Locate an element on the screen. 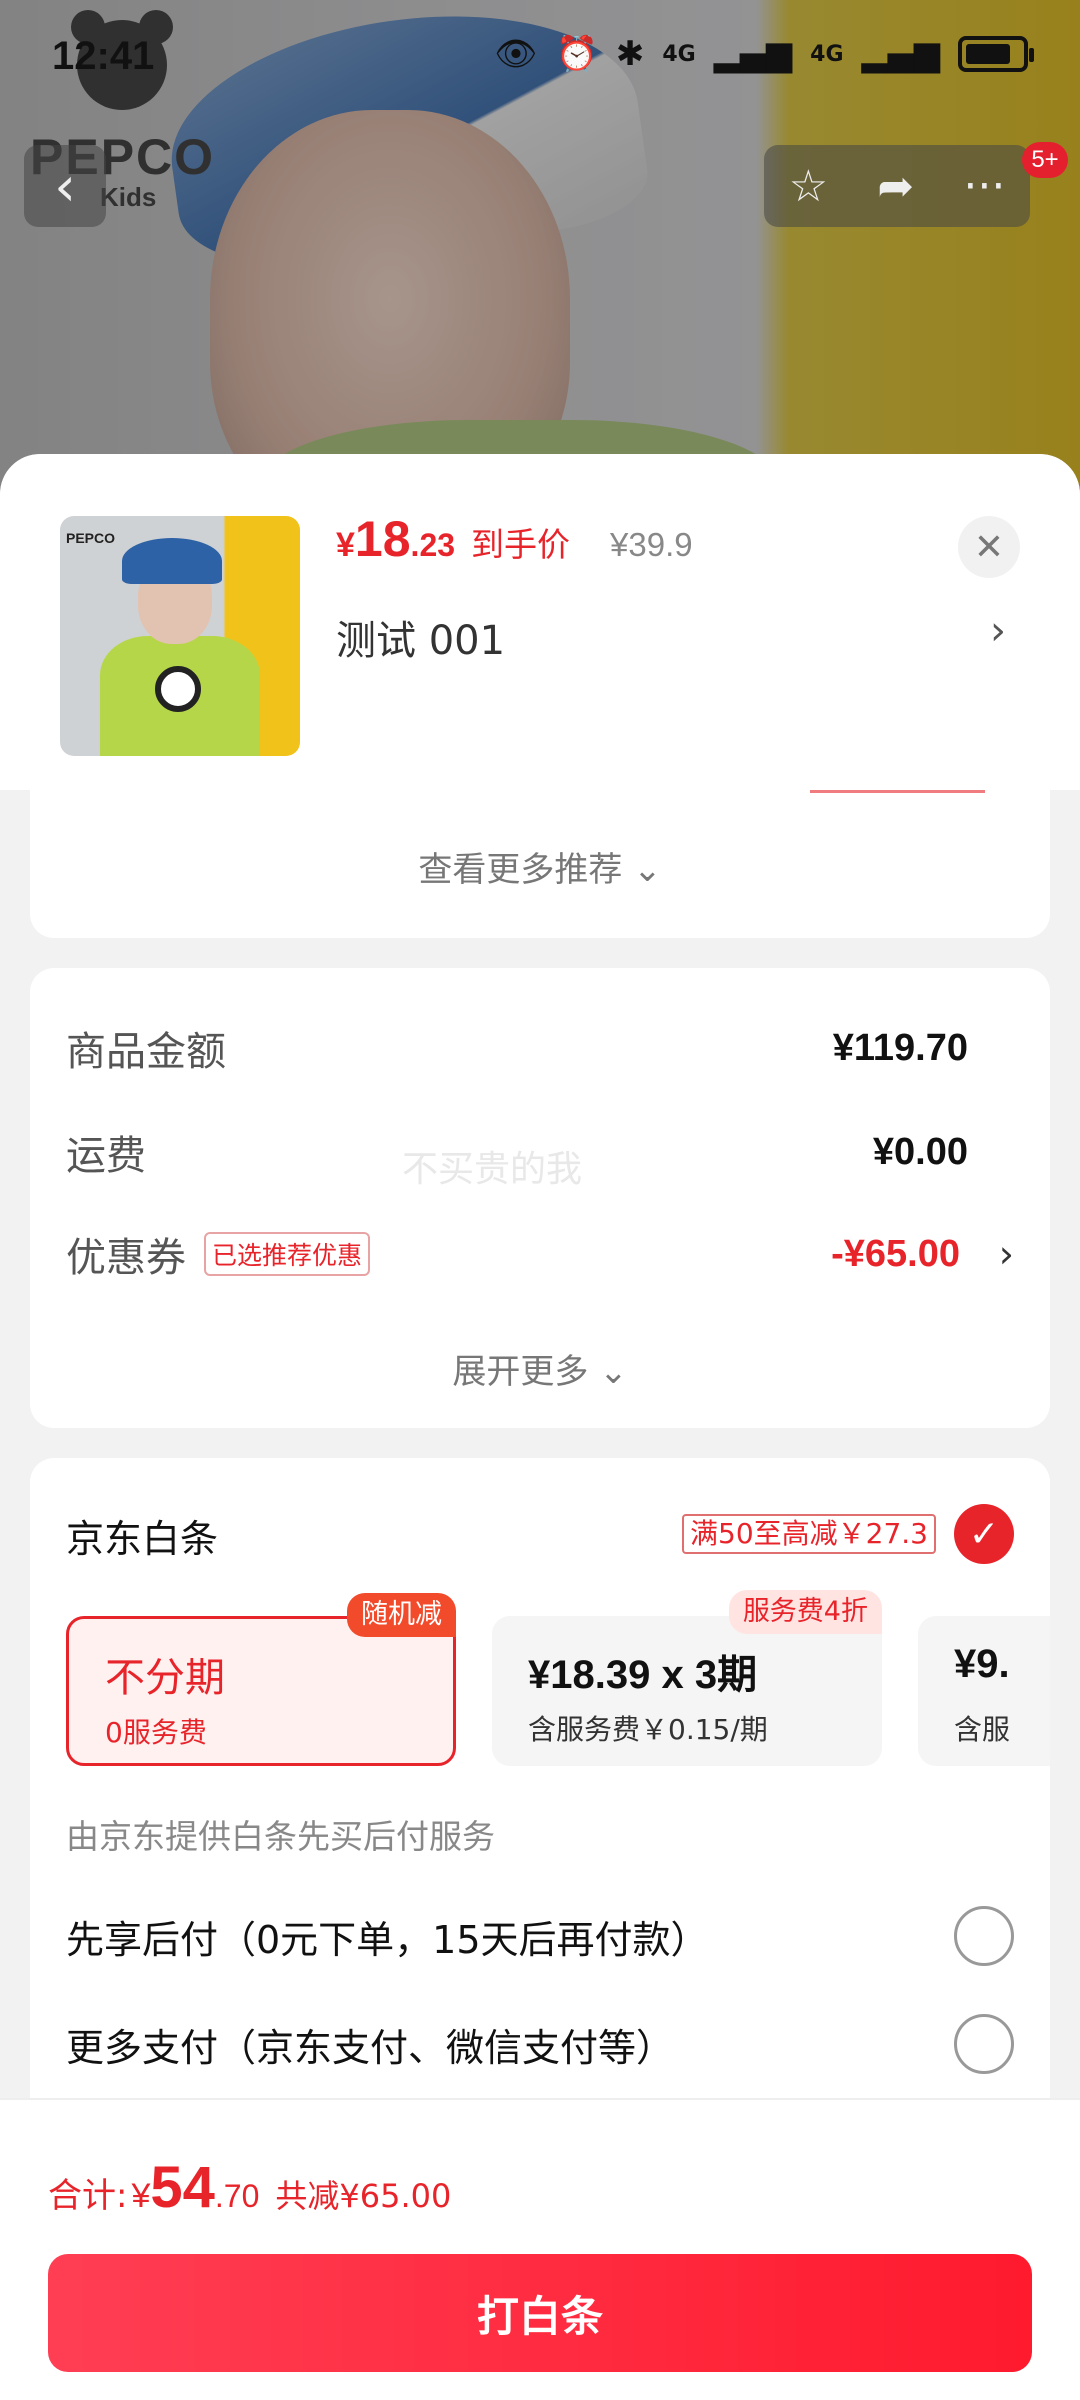 This screenshot has width=1080, height=2400. status-icons: 👁 ⏰ ✱ 4G ▂▄▆ 4G ▂▄▆ is located at coordinates (764, 54).